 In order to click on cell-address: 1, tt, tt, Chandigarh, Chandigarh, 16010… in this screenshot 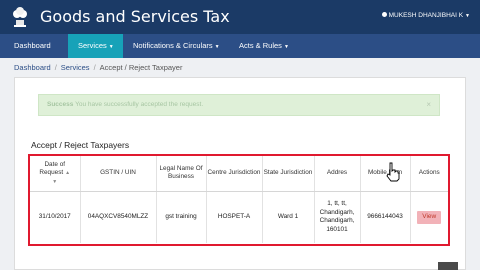, I will do `click(337, 217)`.